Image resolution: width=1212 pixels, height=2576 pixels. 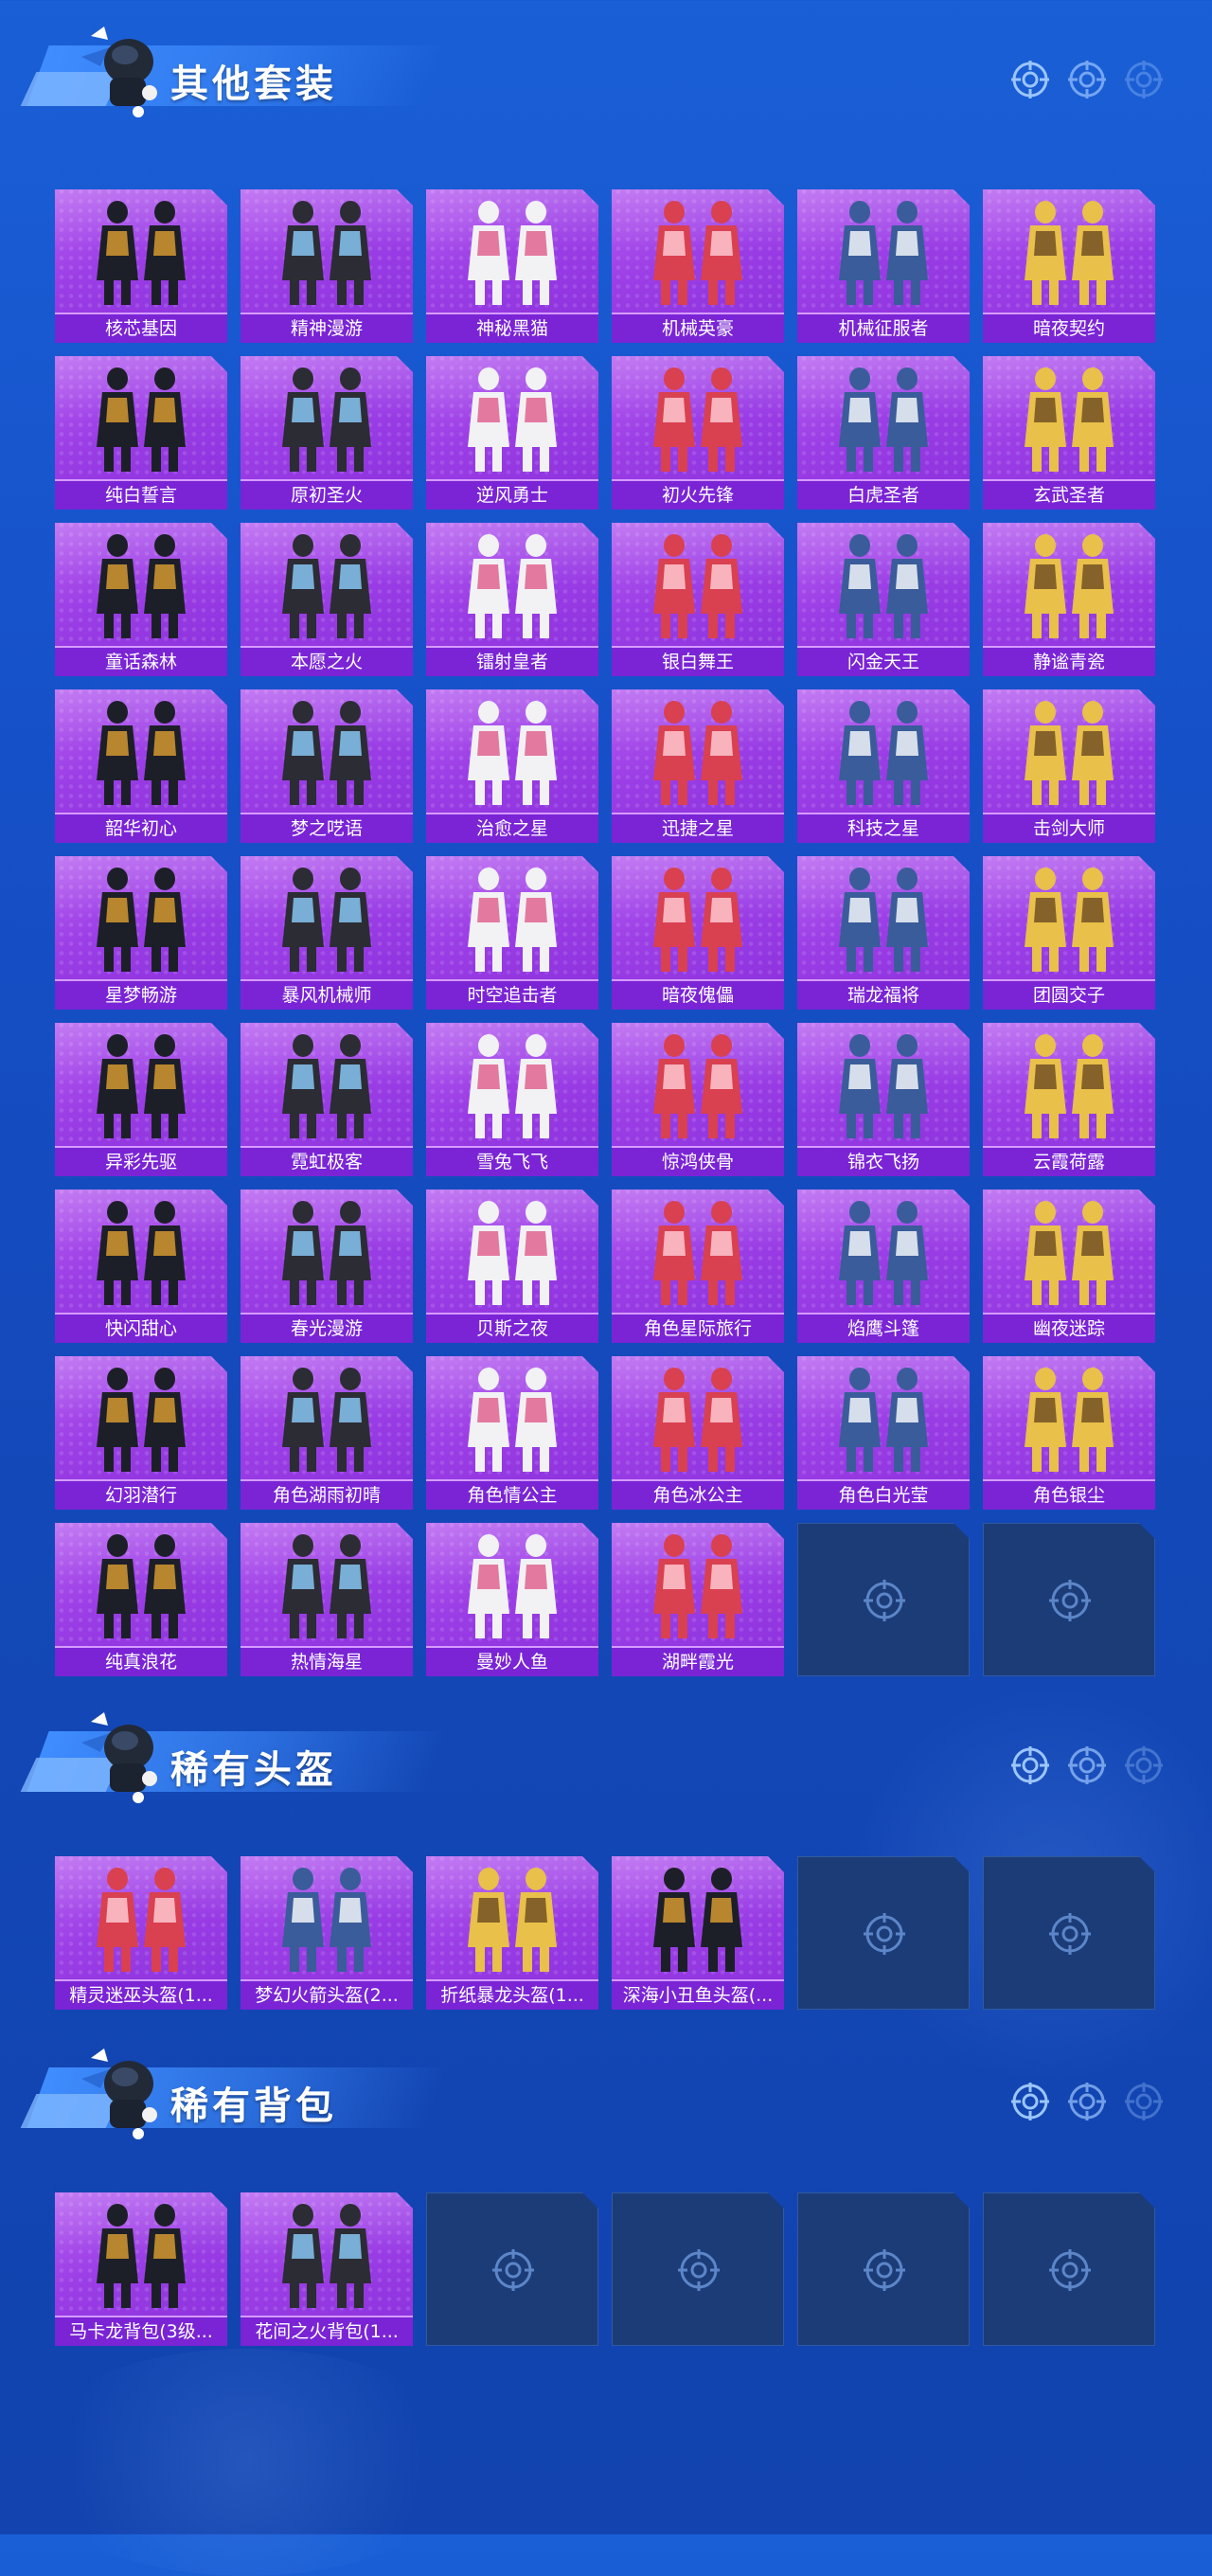 I want to click on item-name: 异彩先驱, so click(x=141, y=1161).